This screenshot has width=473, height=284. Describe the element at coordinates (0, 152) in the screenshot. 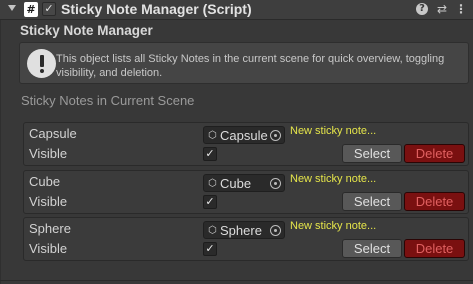

I see `panel-edge` at that location.